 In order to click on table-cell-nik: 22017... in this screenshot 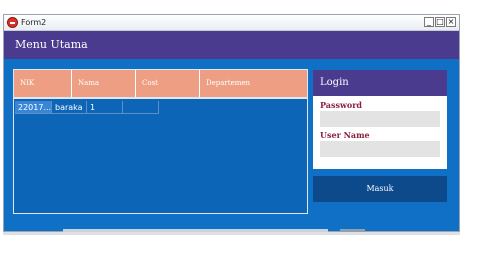, I will do `click(33, 107)`.